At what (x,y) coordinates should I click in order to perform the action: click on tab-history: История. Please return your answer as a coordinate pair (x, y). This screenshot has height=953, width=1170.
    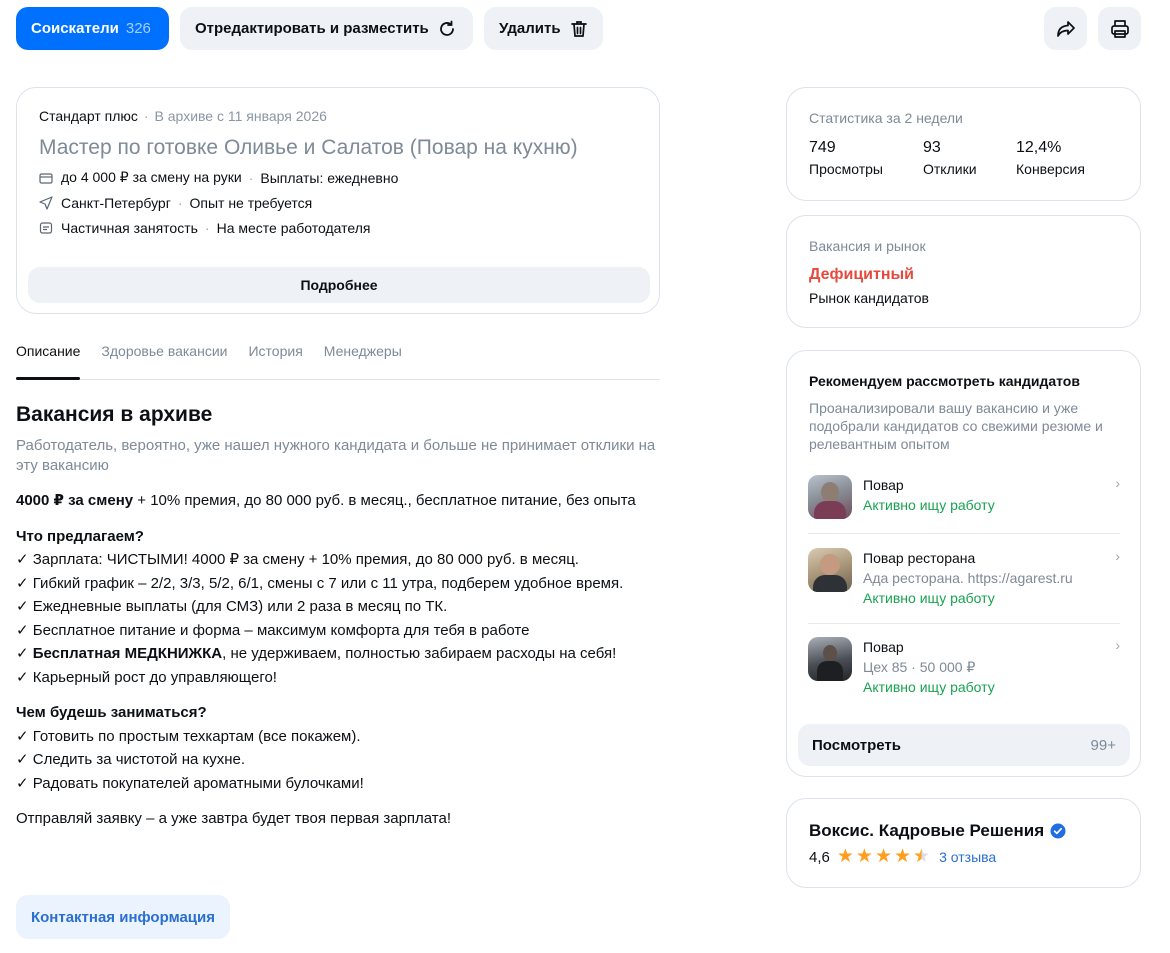
    Looking at the image, I should click on (275, 361).